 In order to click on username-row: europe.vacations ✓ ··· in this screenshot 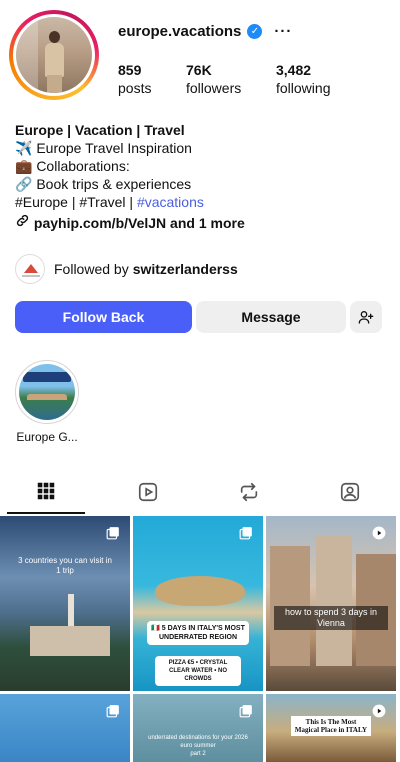, I will do `click(205, 31)`.